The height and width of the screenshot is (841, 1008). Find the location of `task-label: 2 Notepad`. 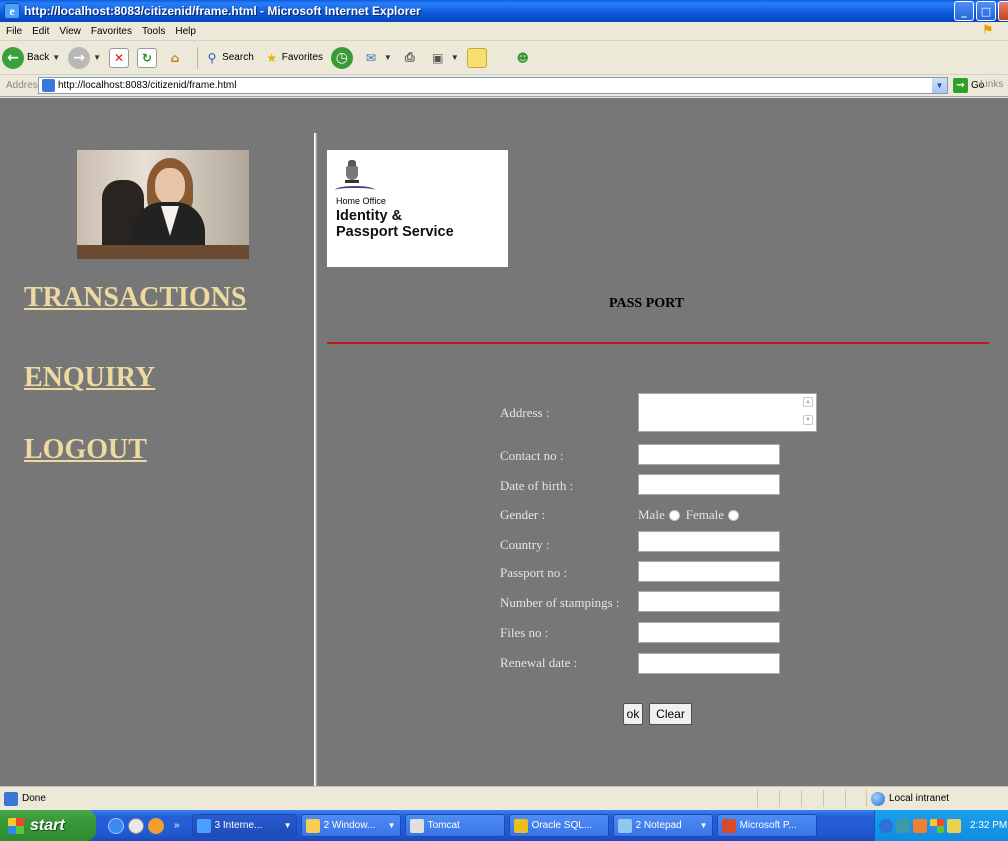

task-label: 2 Notepad is located at coordinates (658, 825).